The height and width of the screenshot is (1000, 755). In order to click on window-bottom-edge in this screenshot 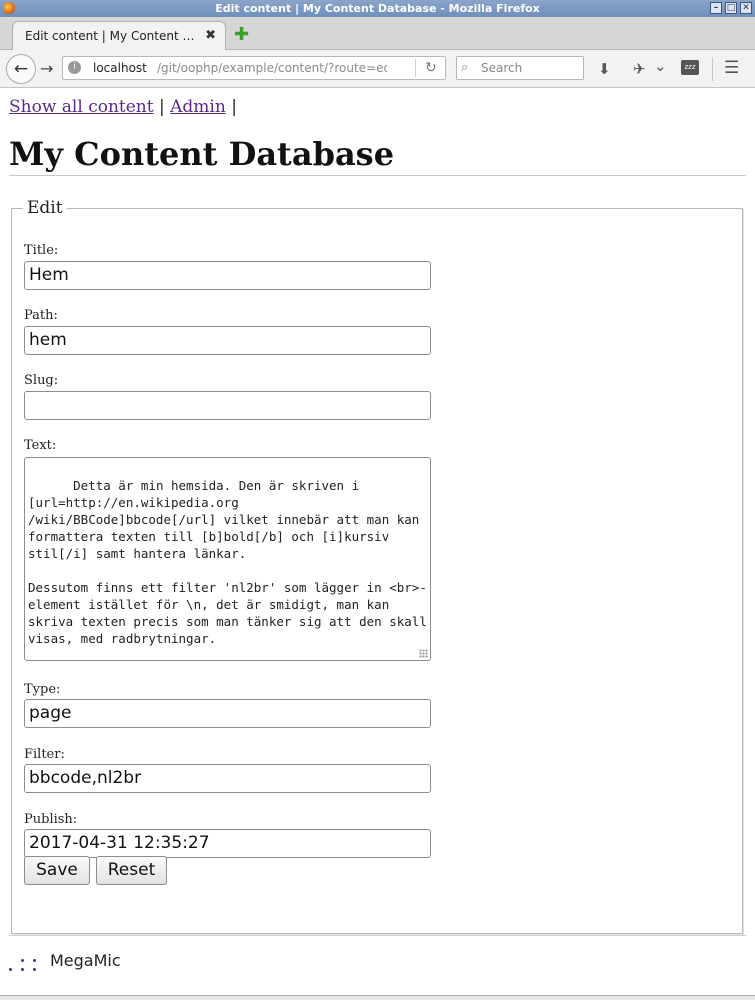, I will do `click(377, 997)`.